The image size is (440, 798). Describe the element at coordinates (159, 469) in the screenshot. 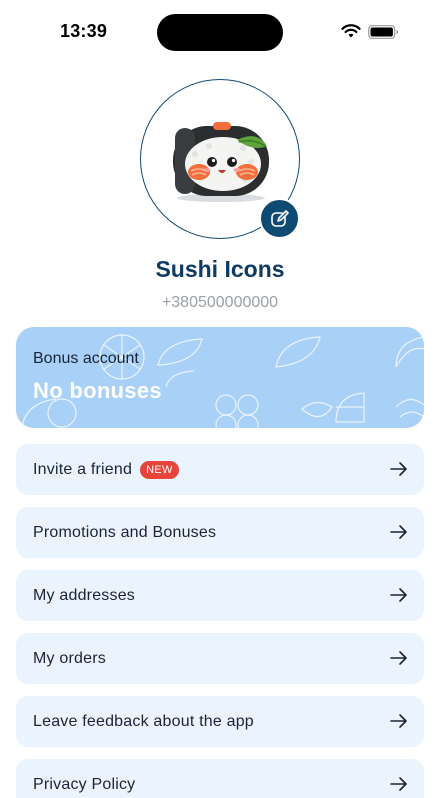

I see `new-badge: NEW` at that location.